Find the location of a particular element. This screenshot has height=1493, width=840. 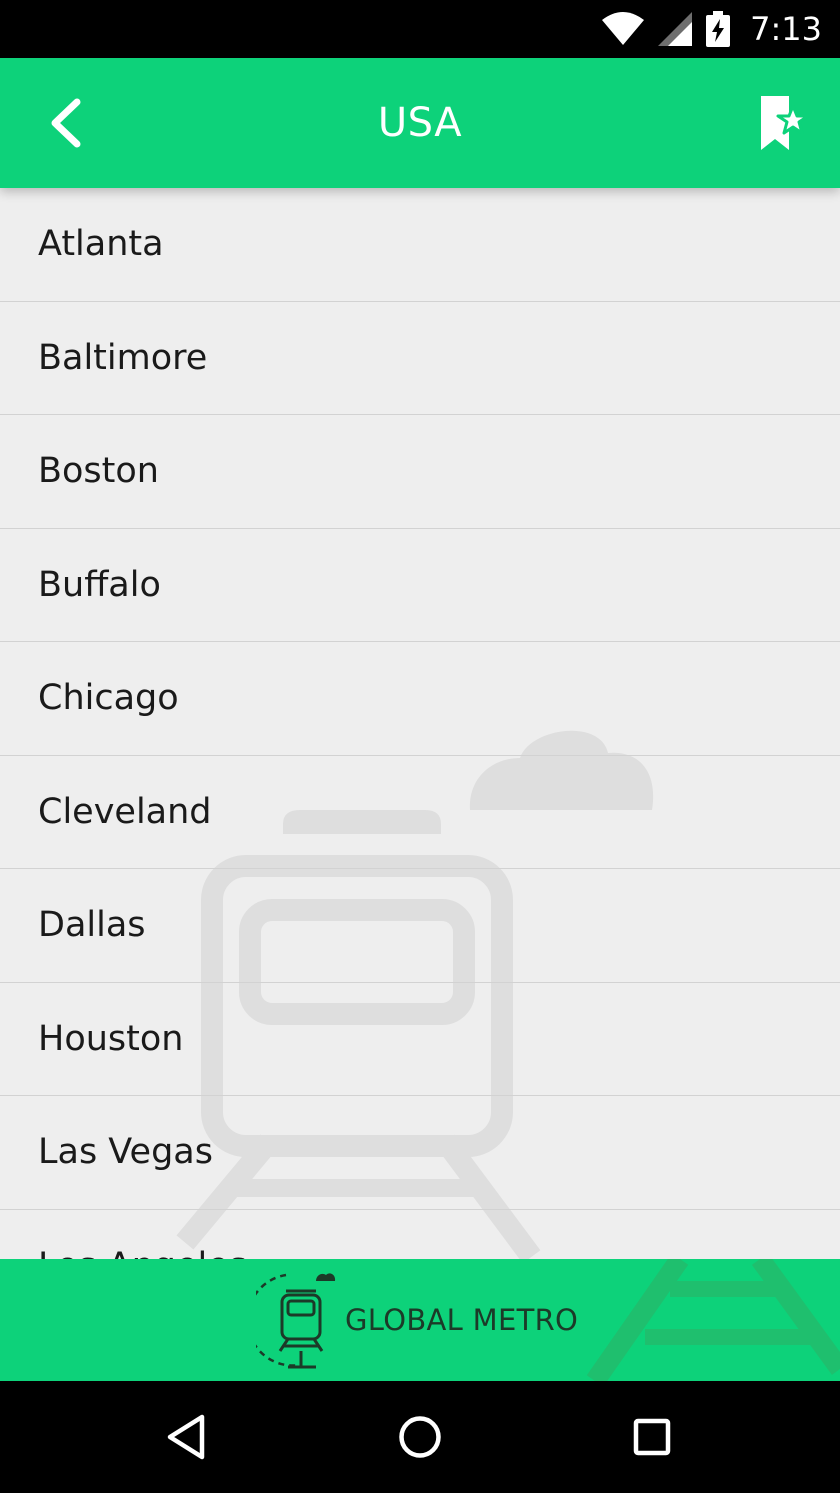

city-name: Buffalo is located at coordinates (99, 584).